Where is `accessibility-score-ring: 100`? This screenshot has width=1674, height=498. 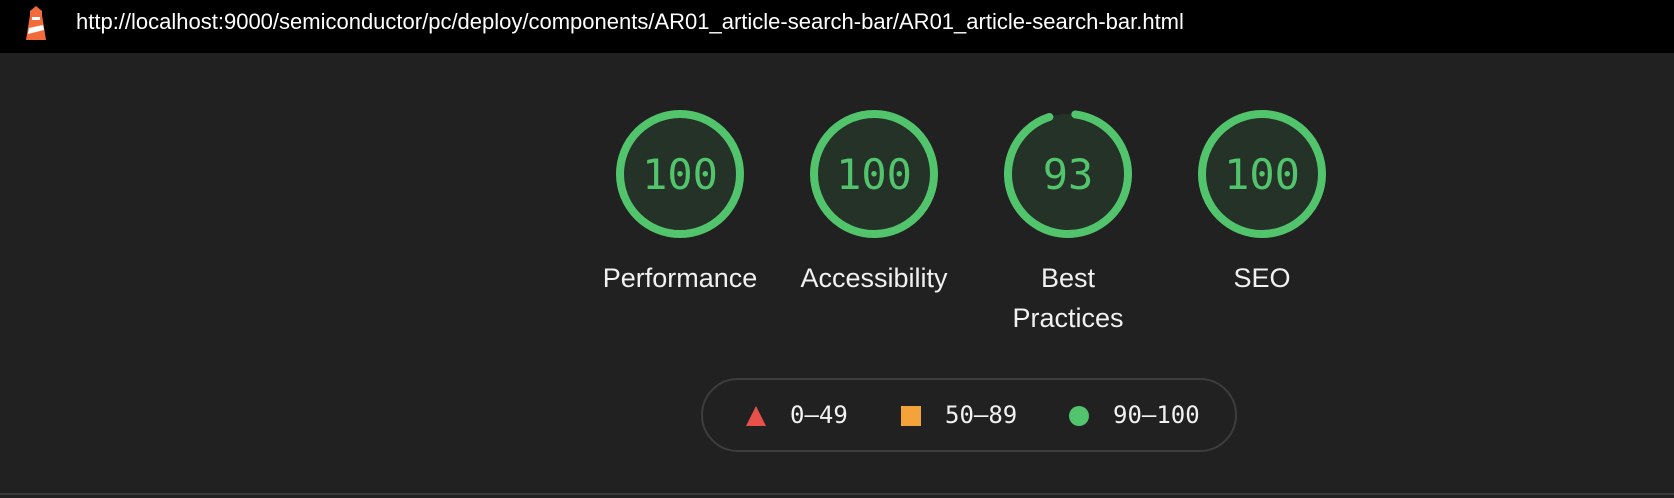
accessibility-score-ring: 100 is located at coordinates (874, 174).